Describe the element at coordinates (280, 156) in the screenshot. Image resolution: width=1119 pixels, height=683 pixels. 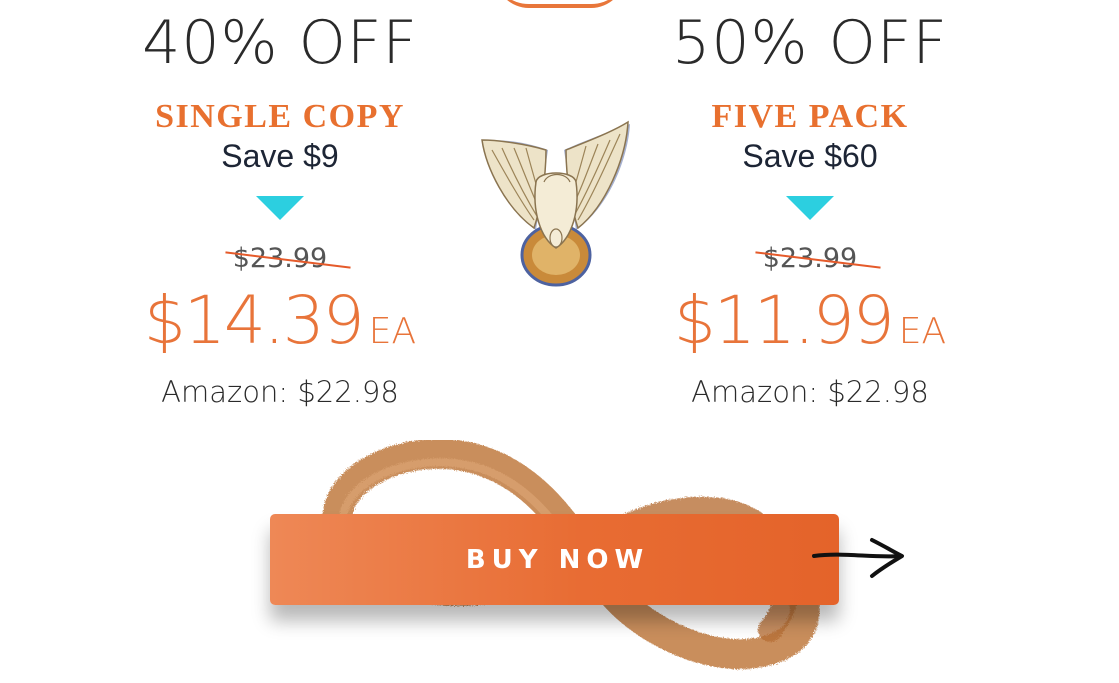
I see `savings-text: Save $9` at that location.